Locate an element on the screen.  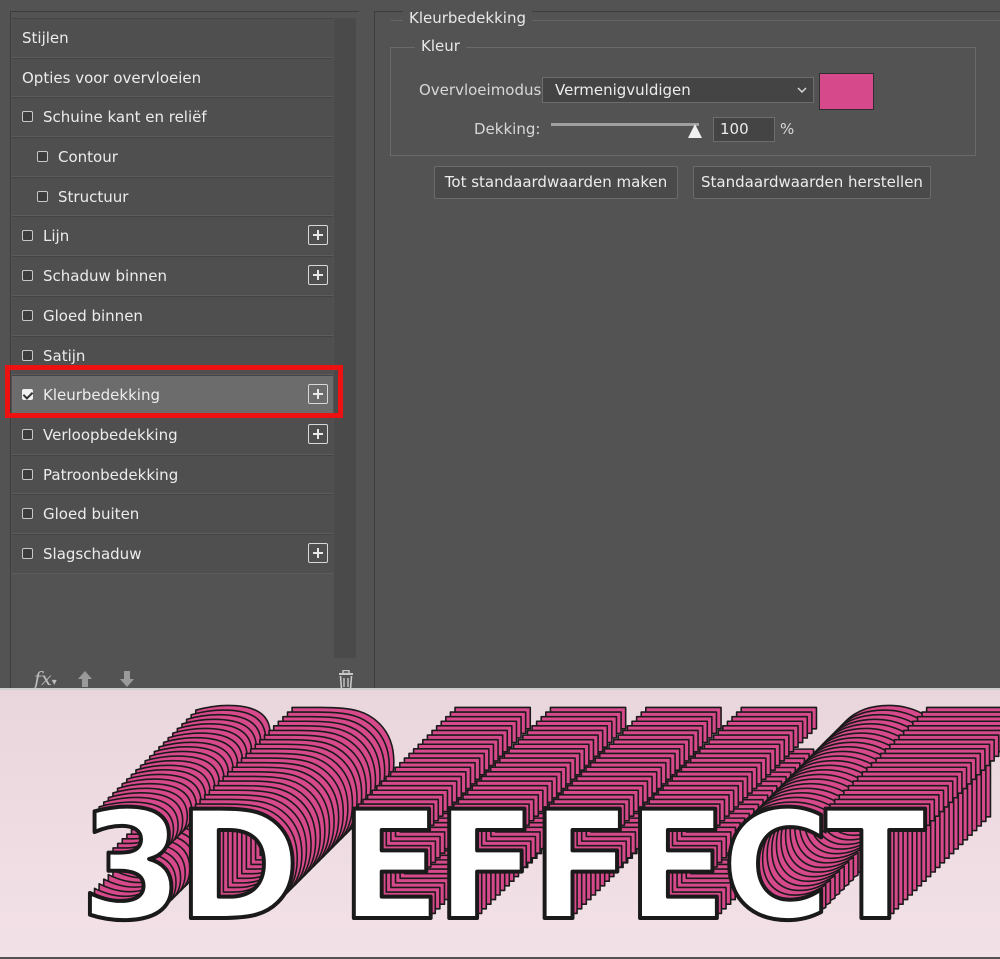
style-item-schuine-kant-en-reliëf: Schuine kant en reliëf is located at coordinates (172, 117).